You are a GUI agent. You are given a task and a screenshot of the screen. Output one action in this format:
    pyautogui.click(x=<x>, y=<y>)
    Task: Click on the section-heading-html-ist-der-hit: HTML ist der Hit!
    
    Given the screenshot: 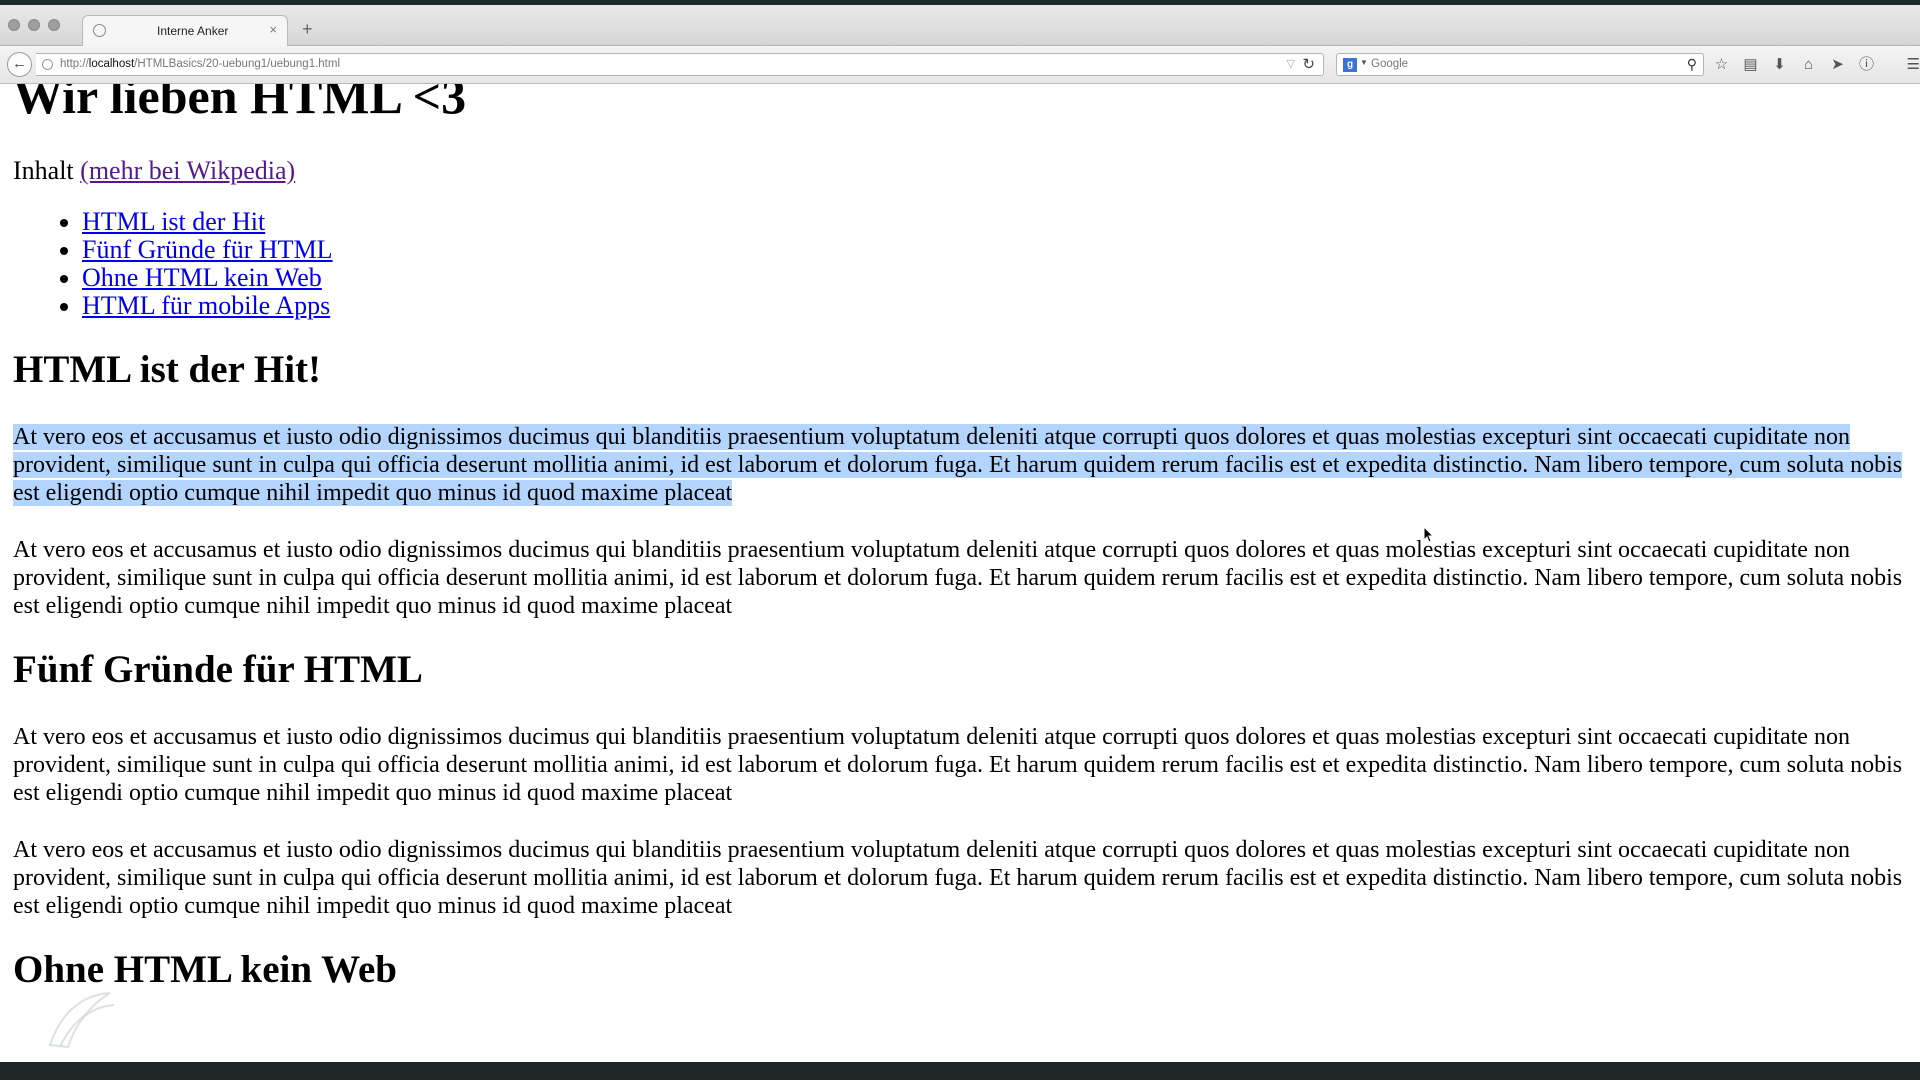 What is the action you would take?
    pyautogui.click(x=167, y=369)
    